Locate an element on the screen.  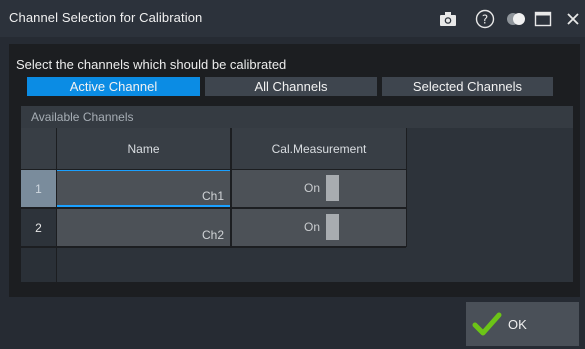
focus-top-line is located at coordinates (143, 170).